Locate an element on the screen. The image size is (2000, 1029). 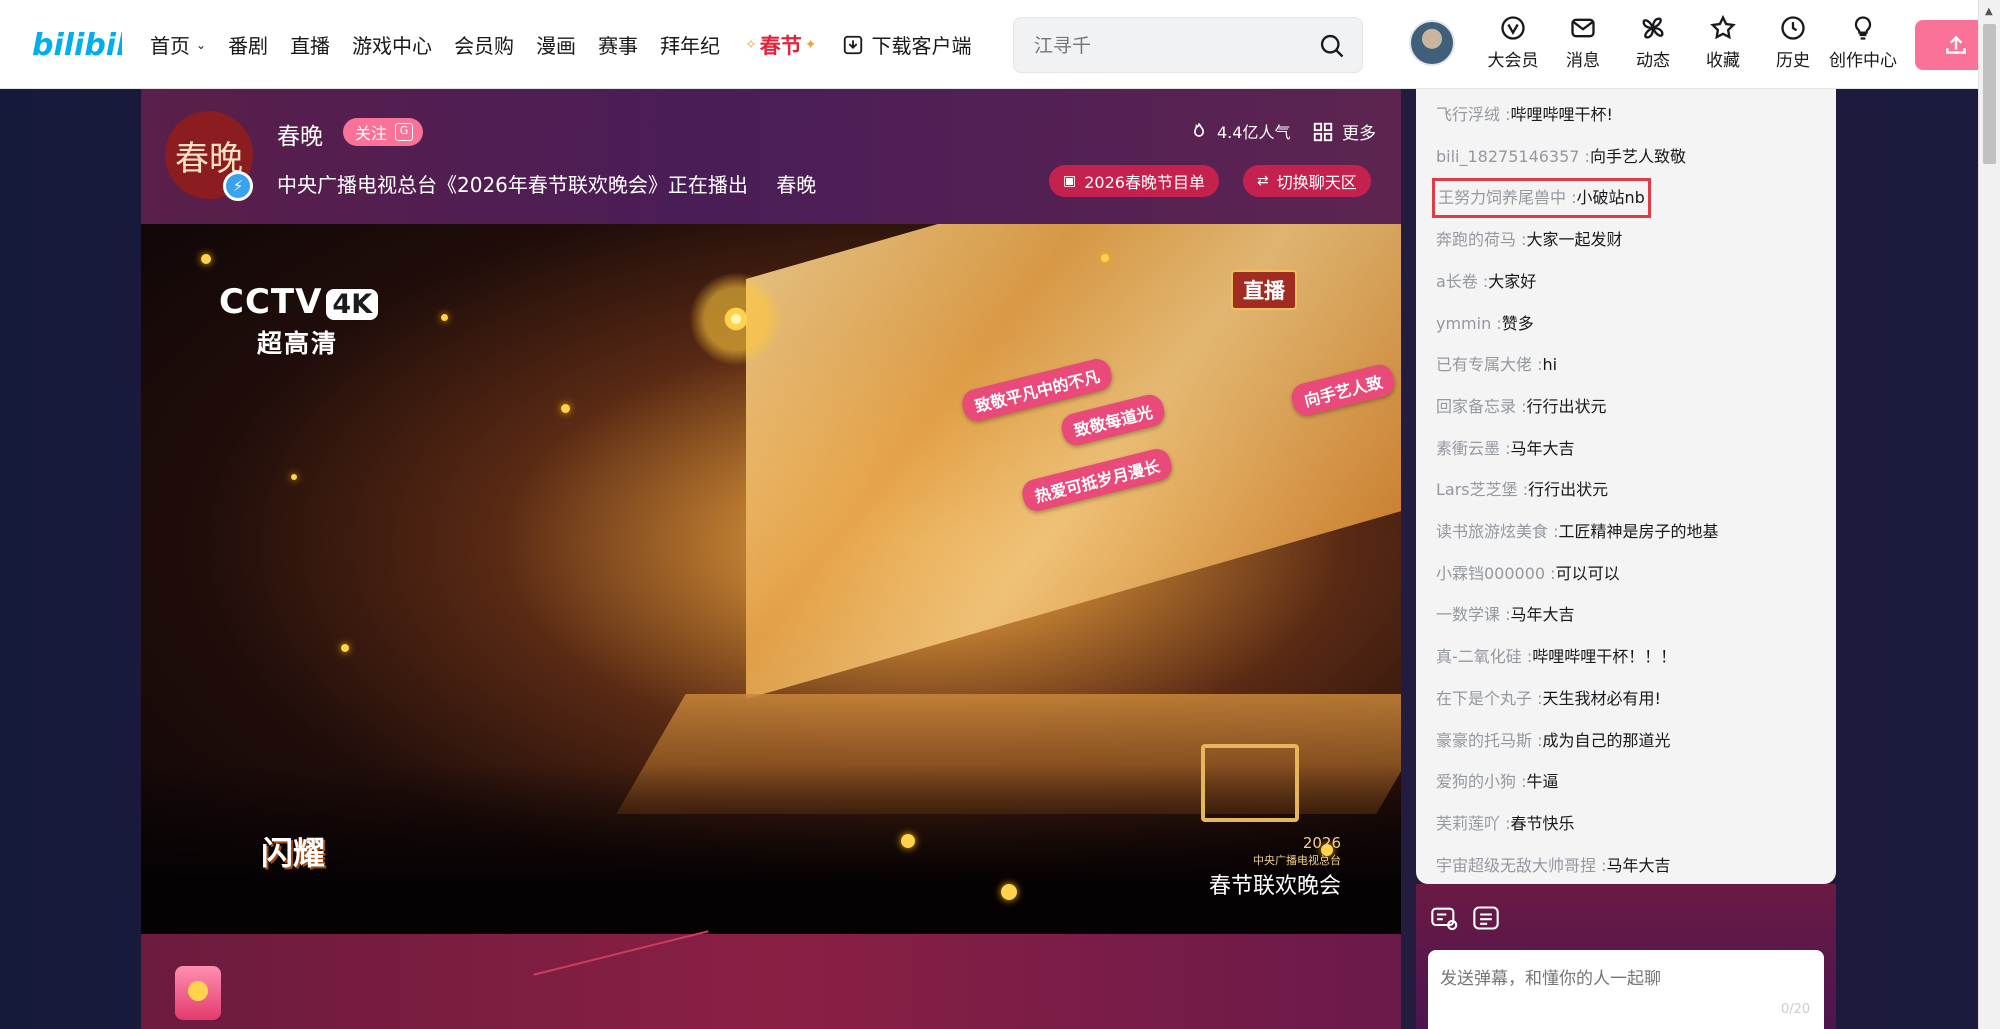
nav-item-game-center: 游戏中心 is located at coordinates (392, 44).